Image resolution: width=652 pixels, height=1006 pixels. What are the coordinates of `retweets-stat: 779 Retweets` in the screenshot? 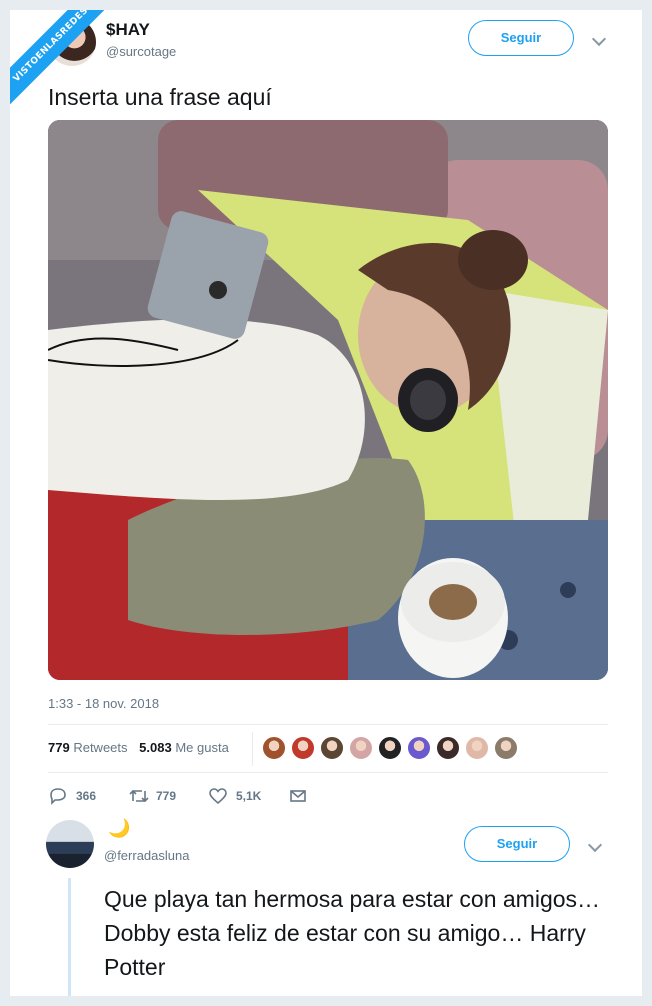 It's located at (88, 747).